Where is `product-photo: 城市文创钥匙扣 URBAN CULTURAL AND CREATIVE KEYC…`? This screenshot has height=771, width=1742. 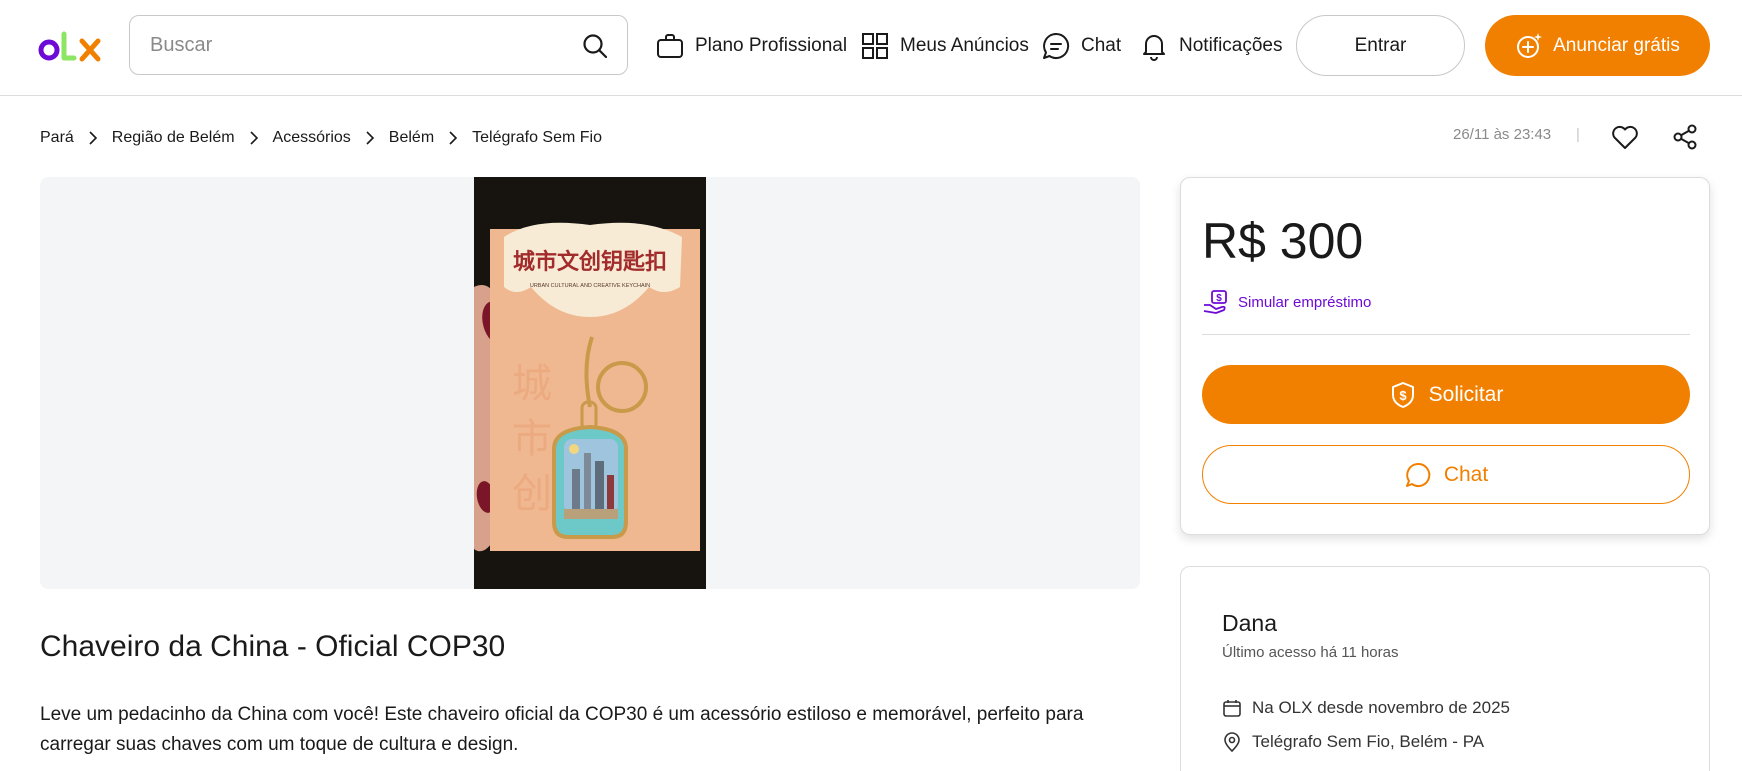 product-photo: 城市文创钥匙扣 URBAN CULTURAL AND CREATIVE KEYC… is located at coordinates (590, 383).